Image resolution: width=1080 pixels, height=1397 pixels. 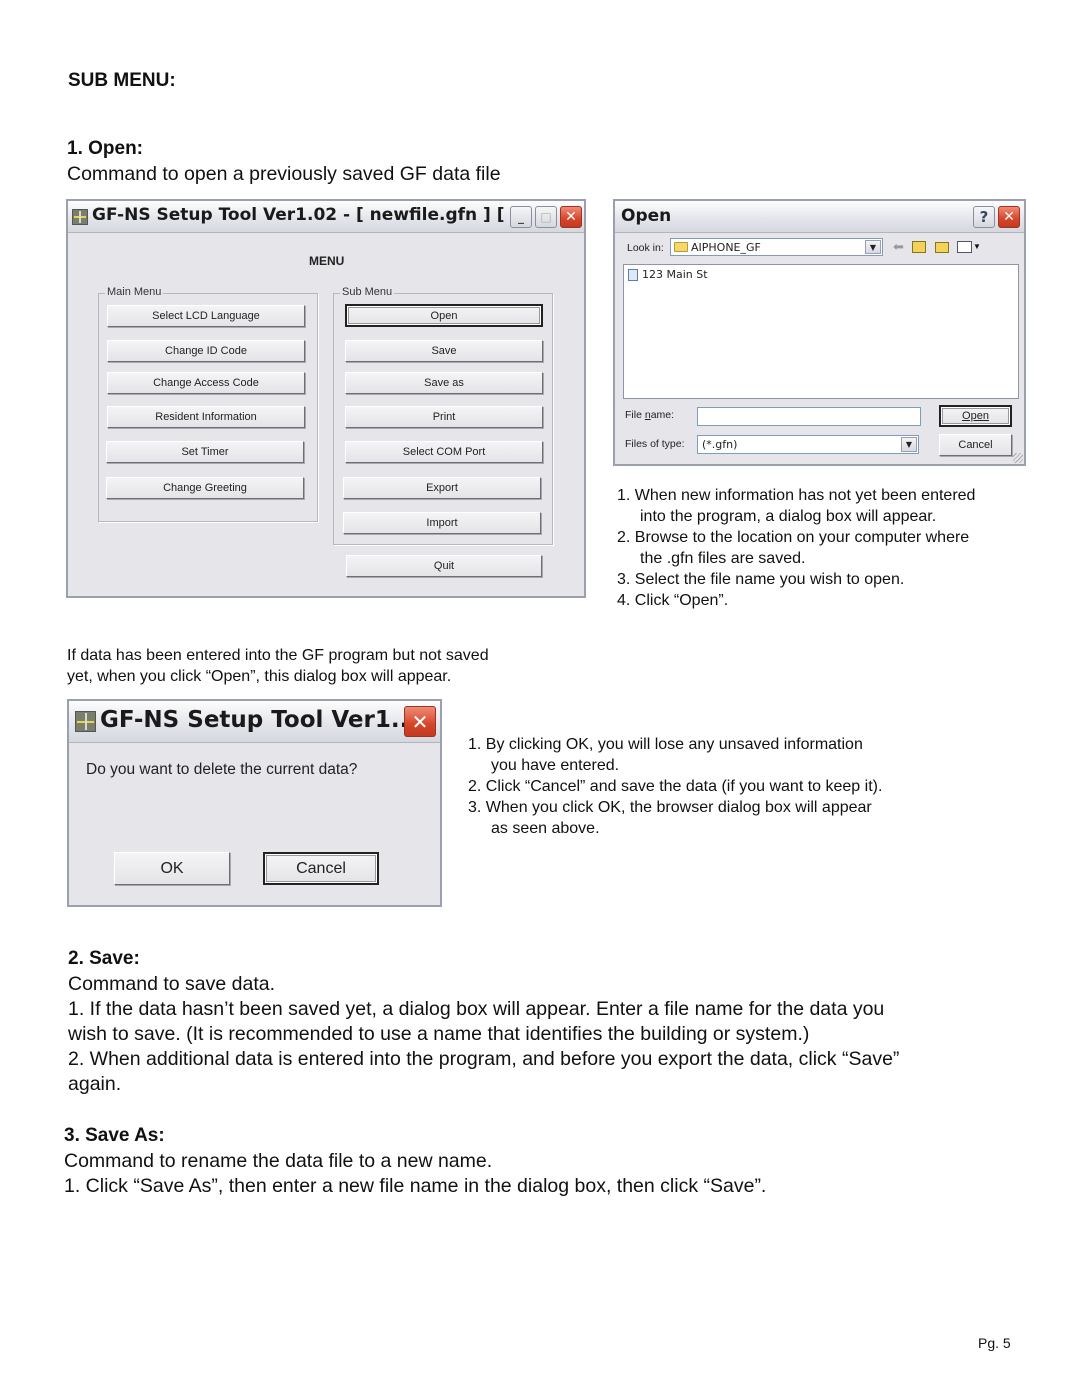 What do you see at coordinates (444, 351) in the screenshot?
I see `save-button: Save` at bounding box center [444, 351].